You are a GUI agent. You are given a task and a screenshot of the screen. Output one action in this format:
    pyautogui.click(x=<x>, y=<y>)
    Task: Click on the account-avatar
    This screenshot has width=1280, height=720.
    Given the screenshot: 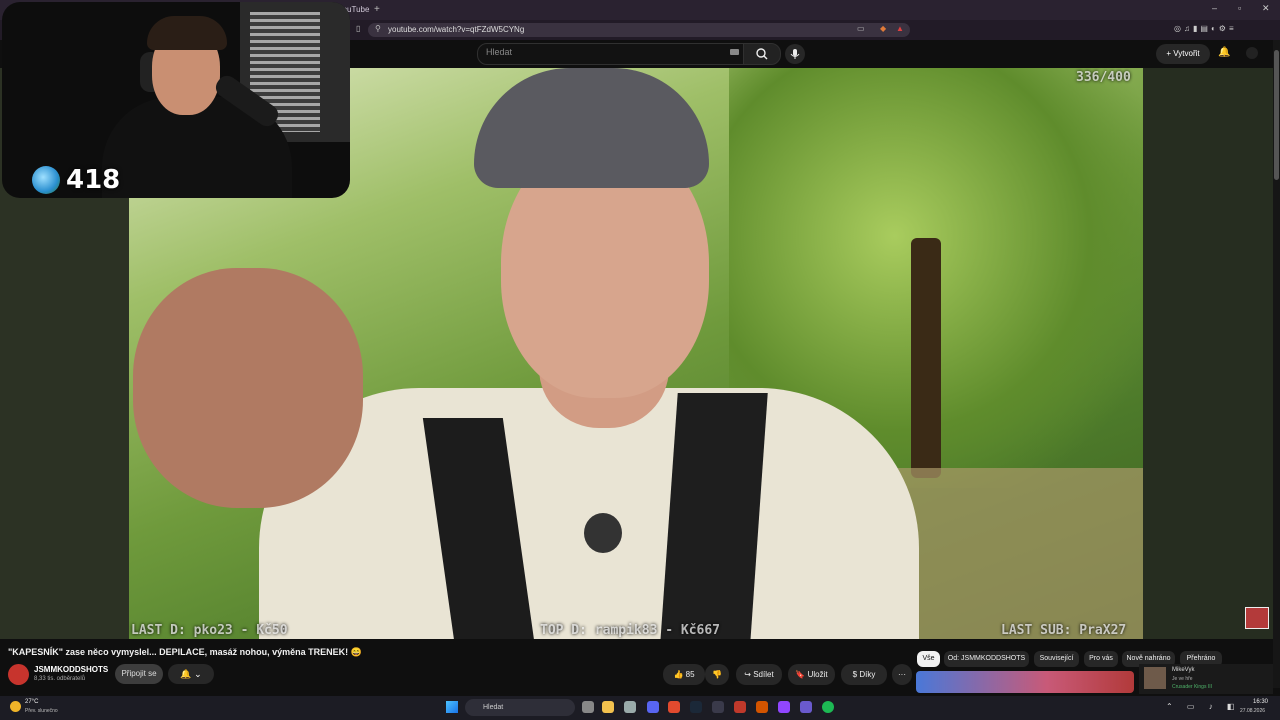 What is the action you would take?
    pyautogui.click(x=1252, y=53)
    